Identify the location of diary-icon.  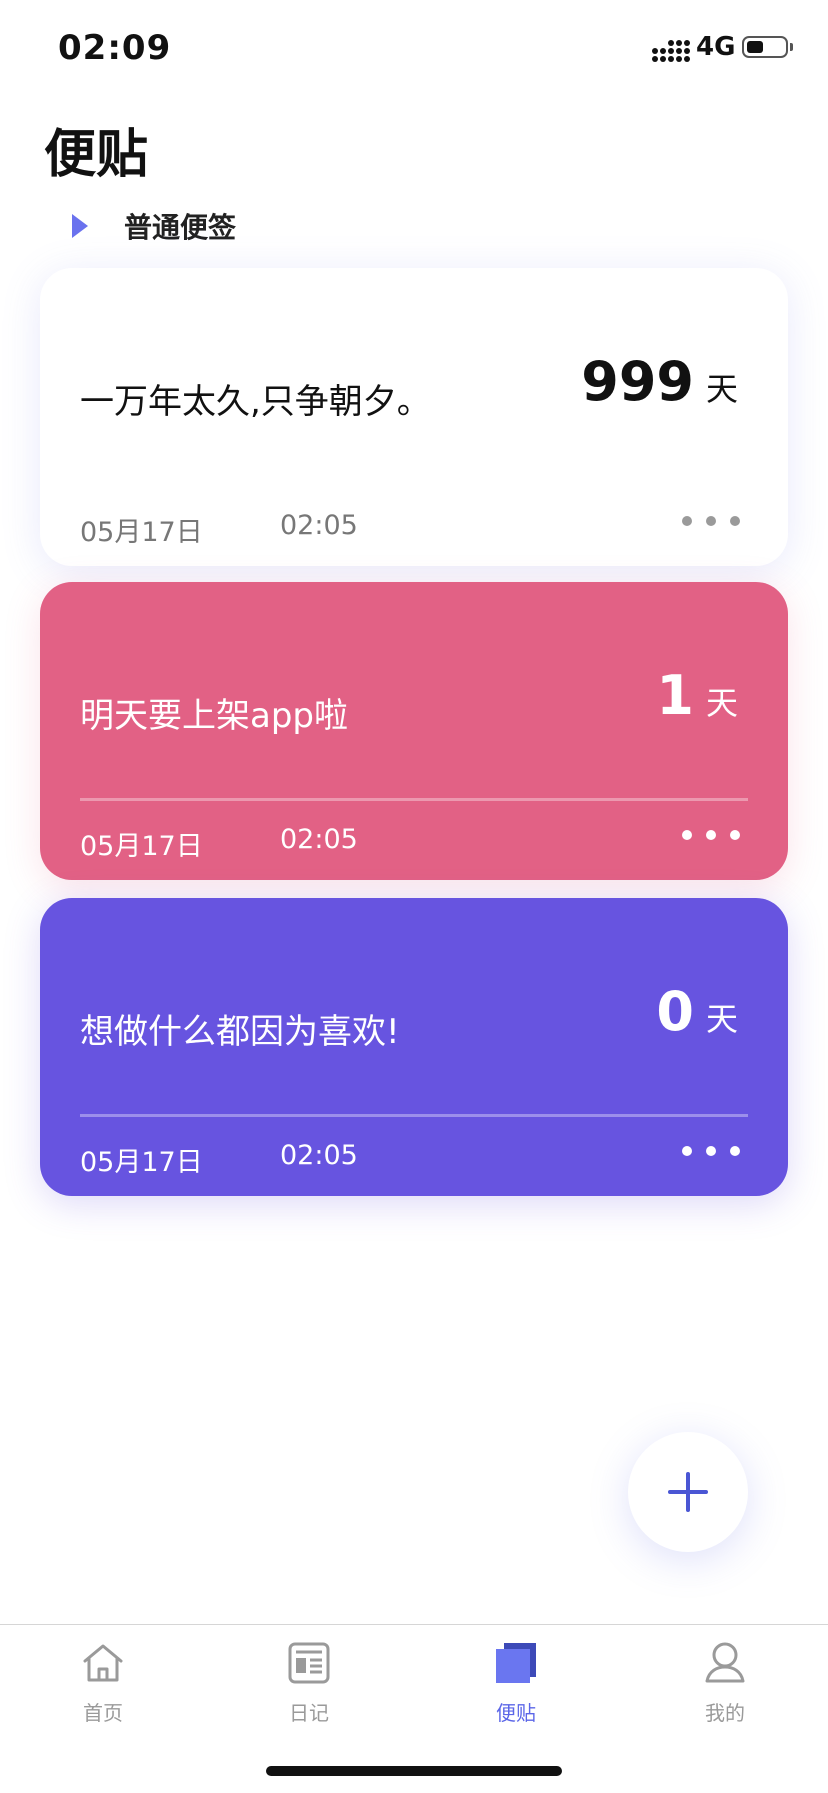
(309, 1663).